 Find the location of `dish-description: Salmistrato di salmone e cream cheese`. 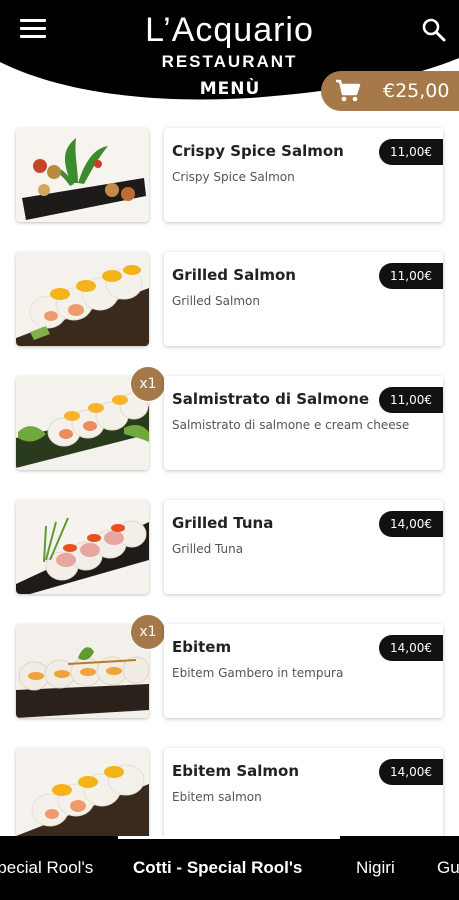

dish-description: Salmistrato di salmone e cream cheese is located at coordinates (291, 425).